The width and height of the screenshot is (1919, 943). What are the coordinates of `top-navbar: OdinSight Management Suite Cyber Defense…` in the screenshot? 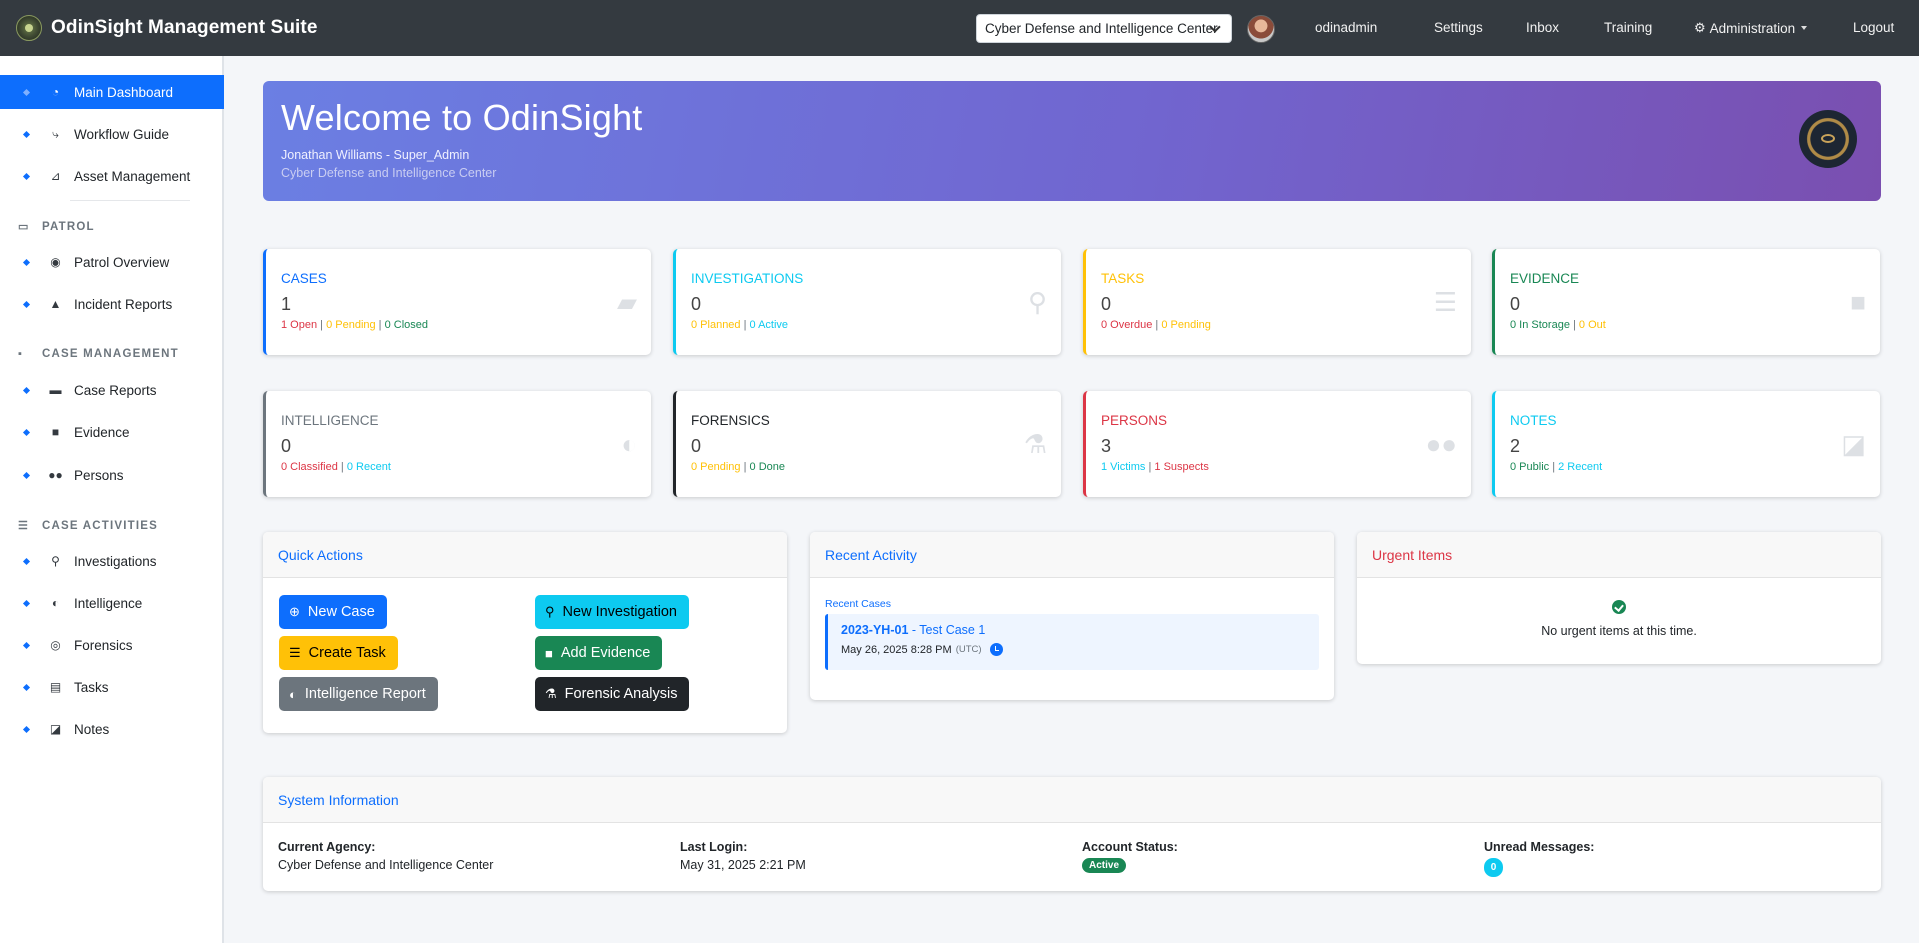 It's located at (959, 28).